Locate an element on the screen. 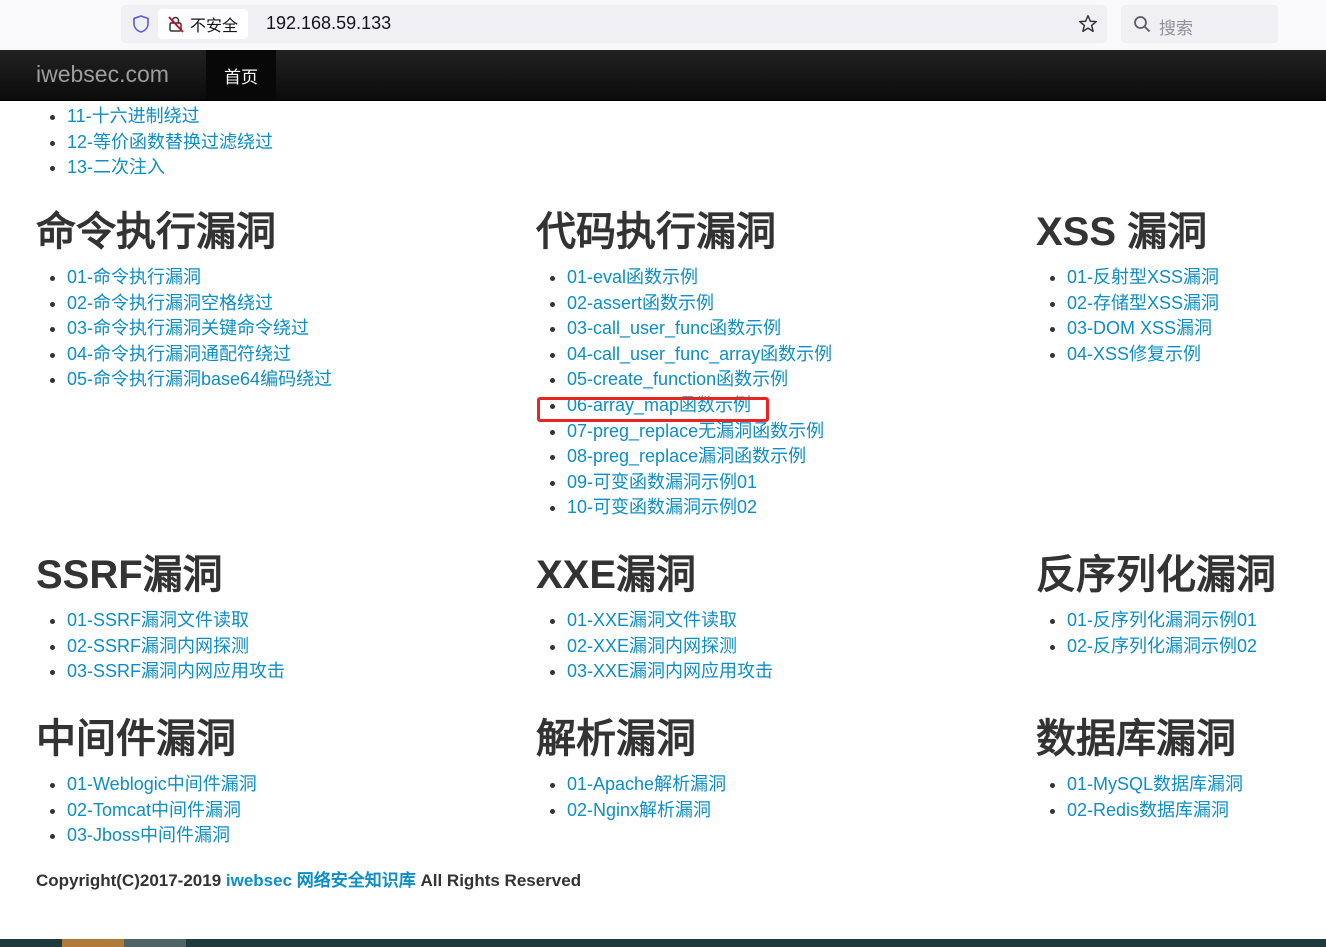 The height and width of the screenshot is (947, 1326). section-title: SSRF漏洞 is located at coordinates (129, 575).